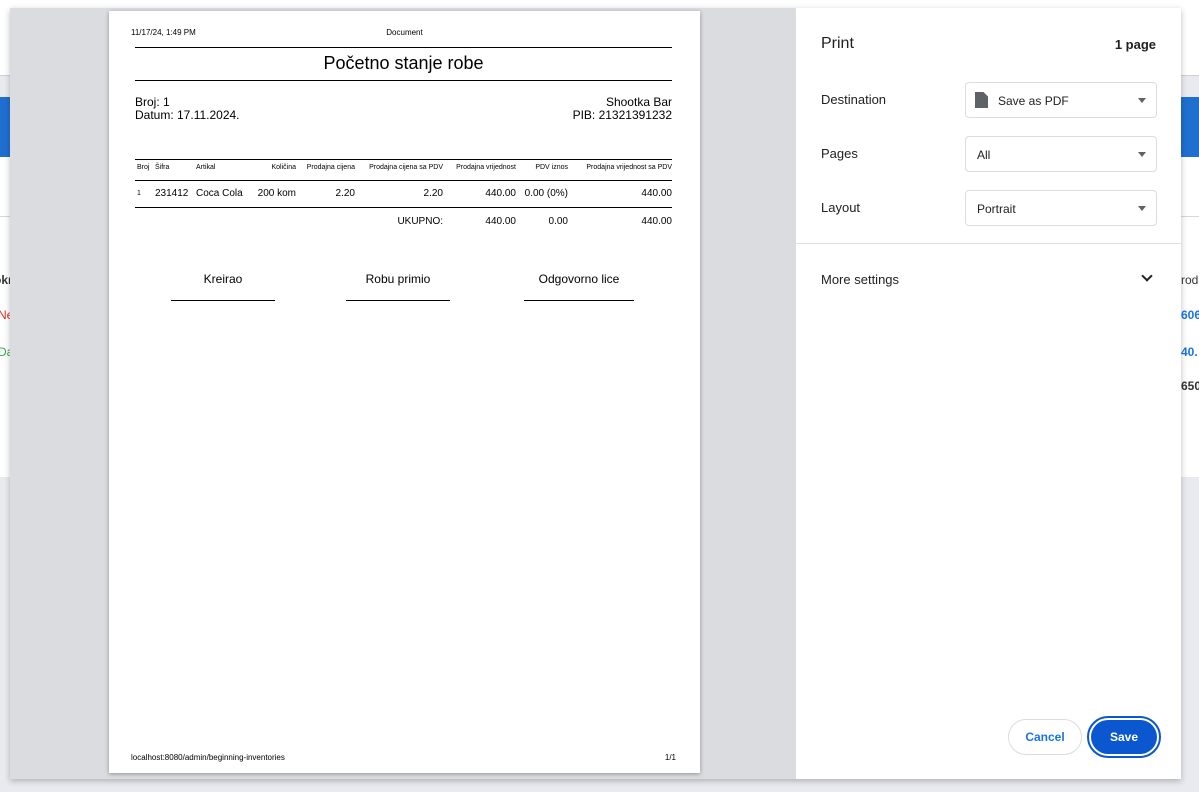  I want to click on table-cell: 0.00 (0%), so click(546, 193).